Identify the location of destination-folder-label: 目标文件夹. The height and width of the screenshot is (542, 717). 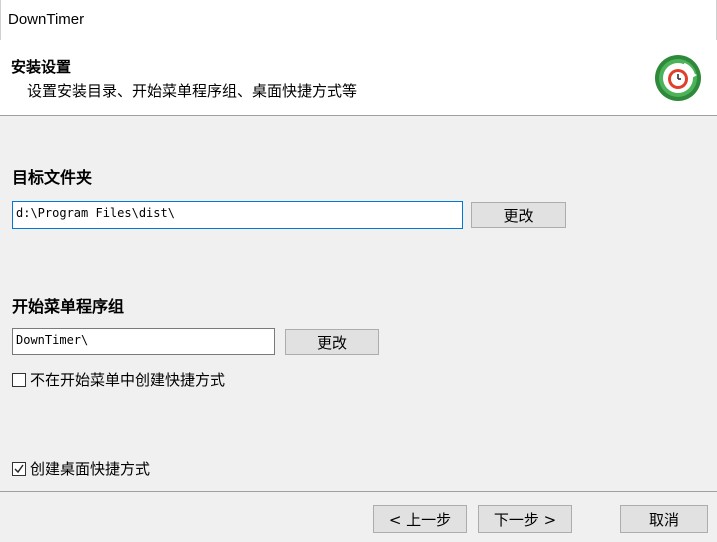
(52, 177).